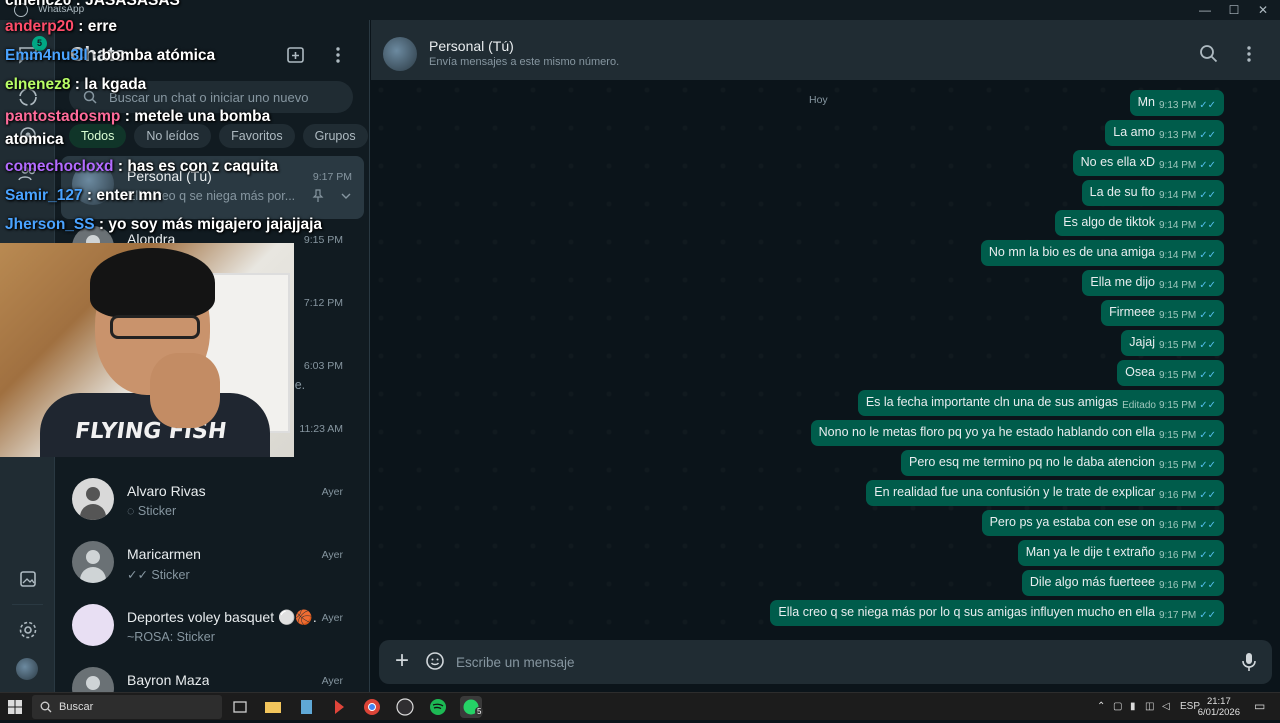 The image size is (1280, 723). What do you see at coordinates (405, 707) in the screenshot?
I see `obs-icon` at bounding box center [405, 707].